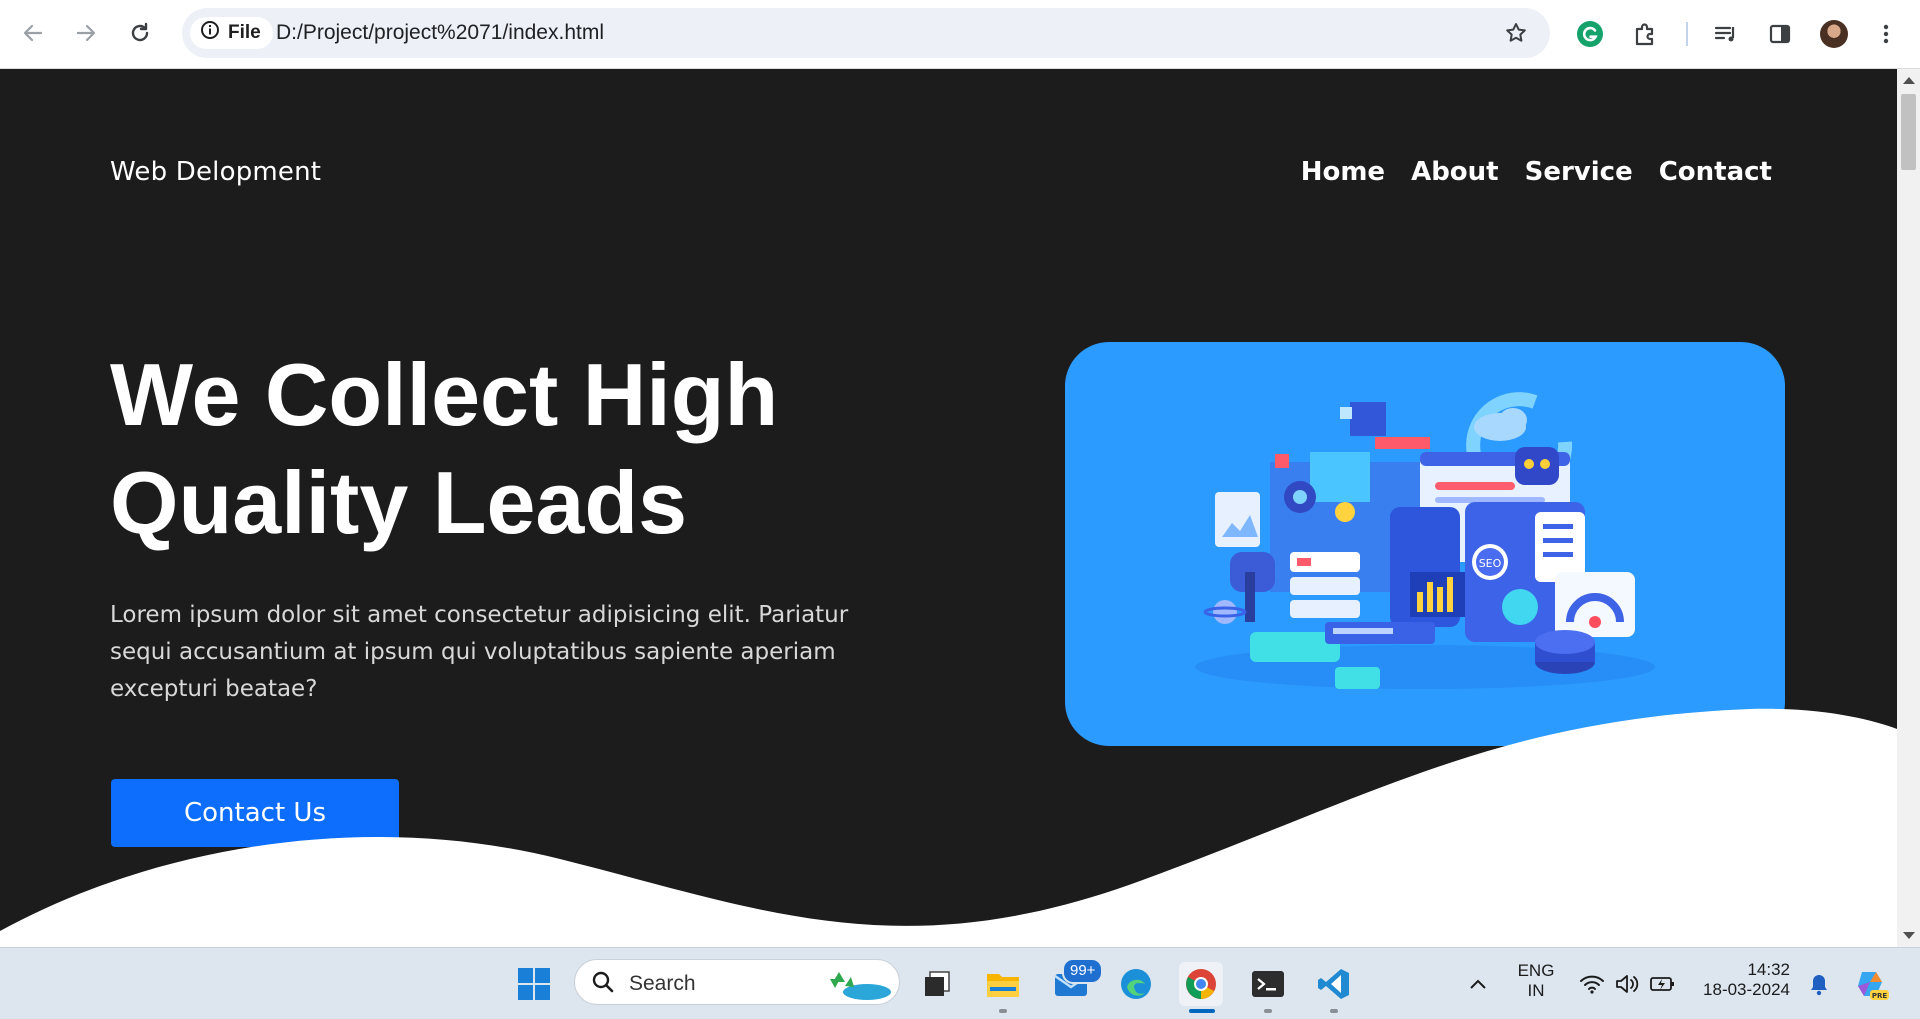 The width and height of the screenshot is (1920, 1019). I want to click on terminal-running-indicator, so click(1268, 1011).